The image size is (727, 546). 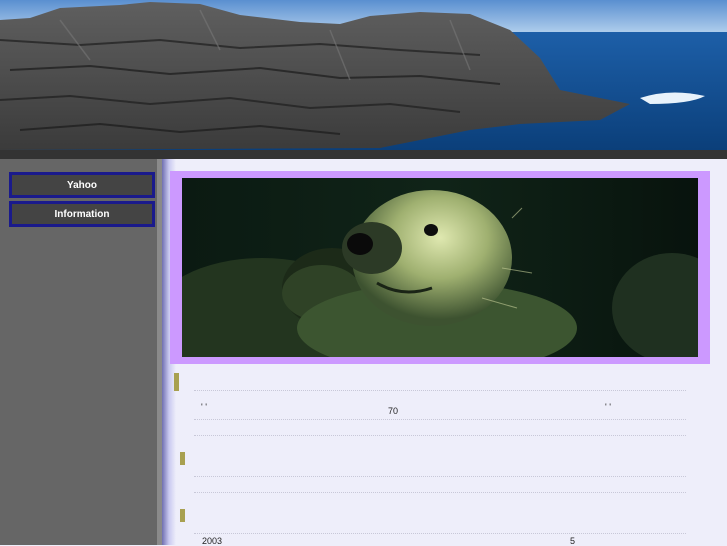 I want to click on nav-button-label: Information, so click(x=82, y=214).